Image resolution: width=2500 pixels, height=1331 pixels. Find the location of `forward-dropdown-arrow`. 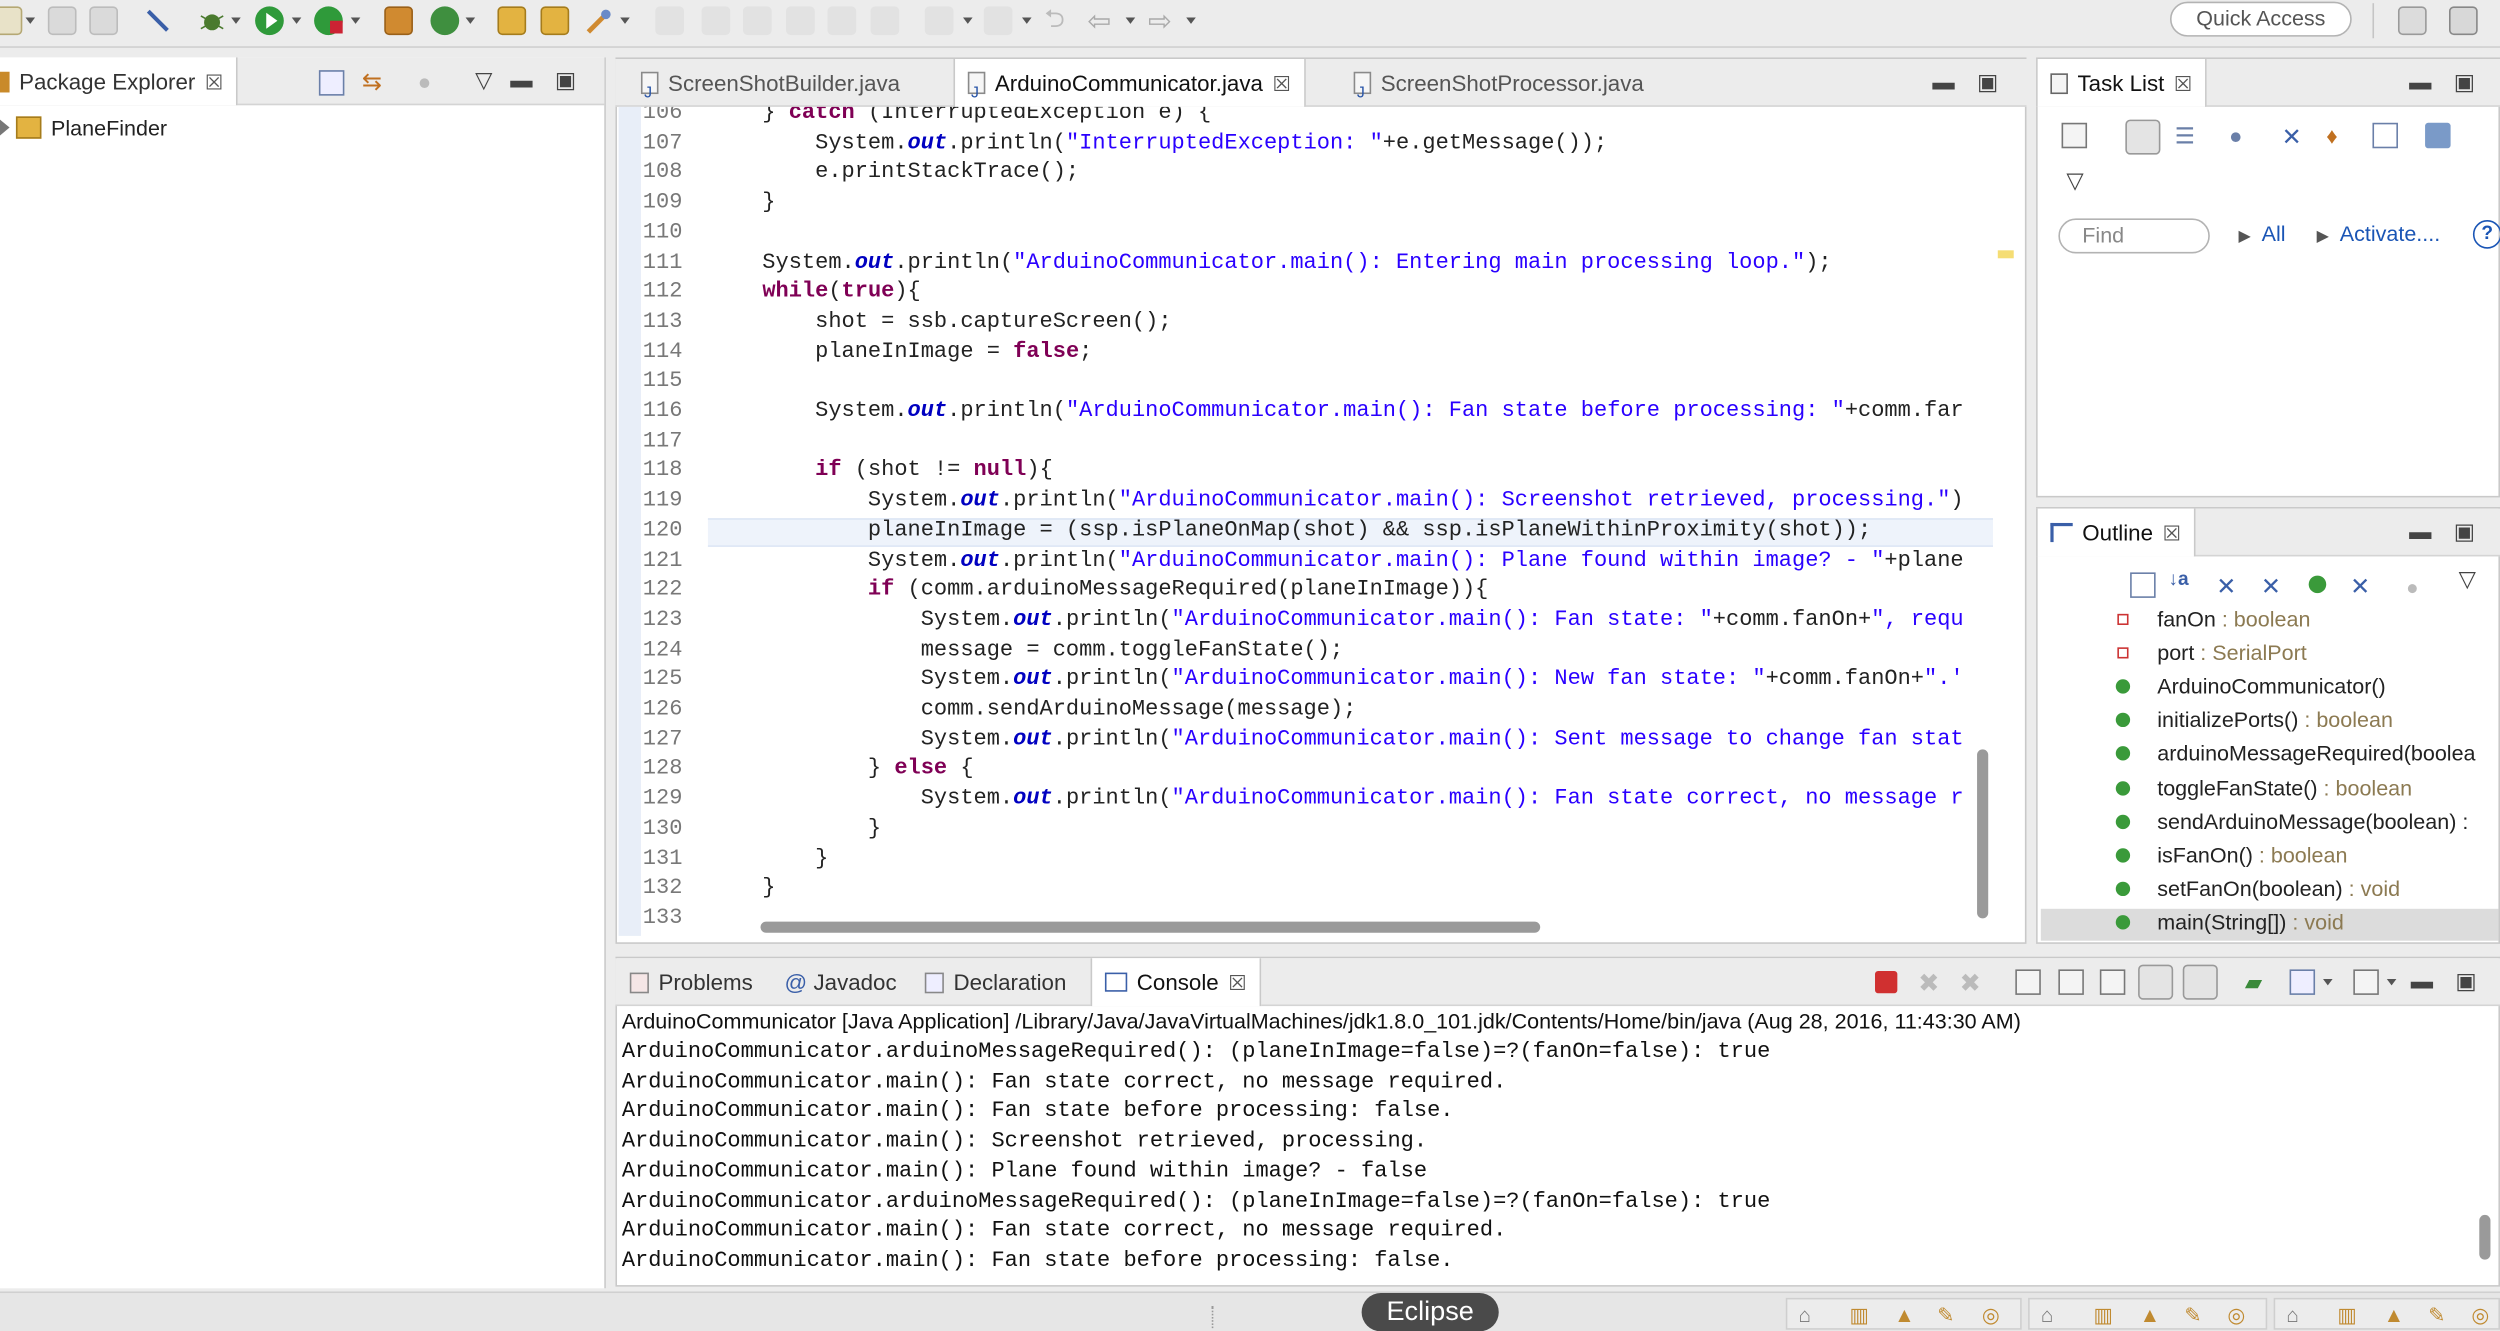

forward-dropdown-arrow is located at coordinates (1191, 20).